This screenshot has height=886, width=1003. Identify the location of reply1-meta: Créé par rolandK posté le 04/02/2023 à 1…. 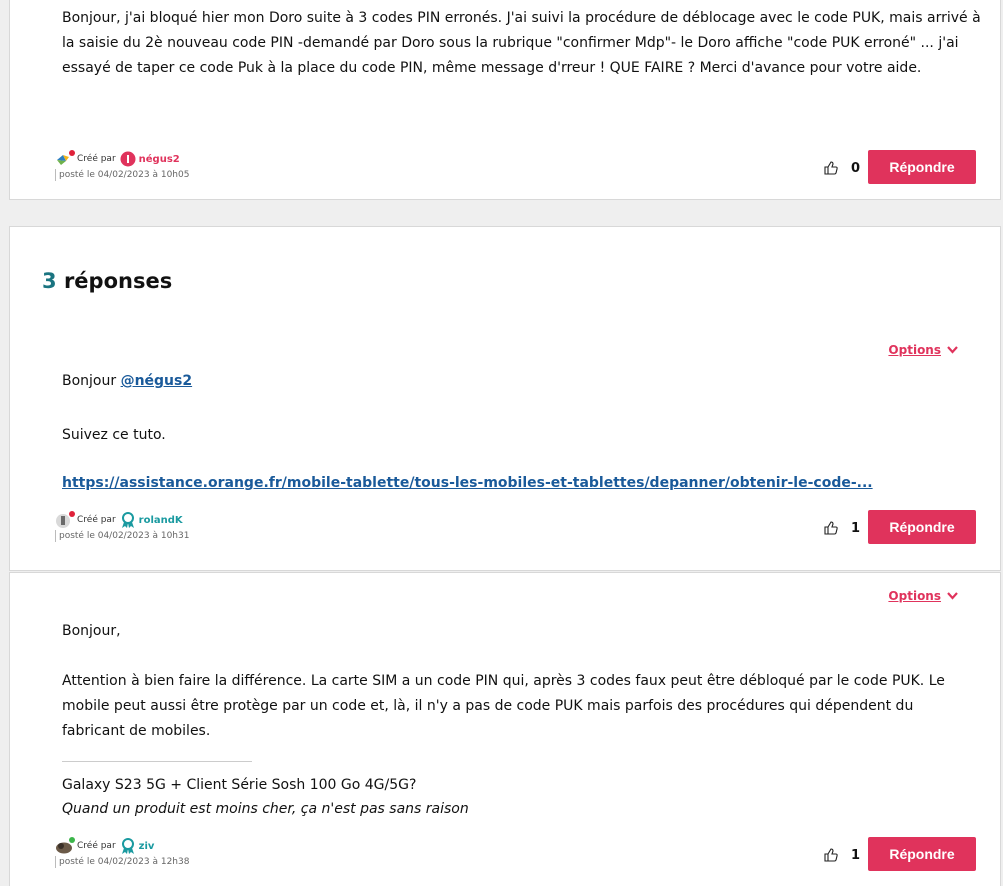
(122, 526).